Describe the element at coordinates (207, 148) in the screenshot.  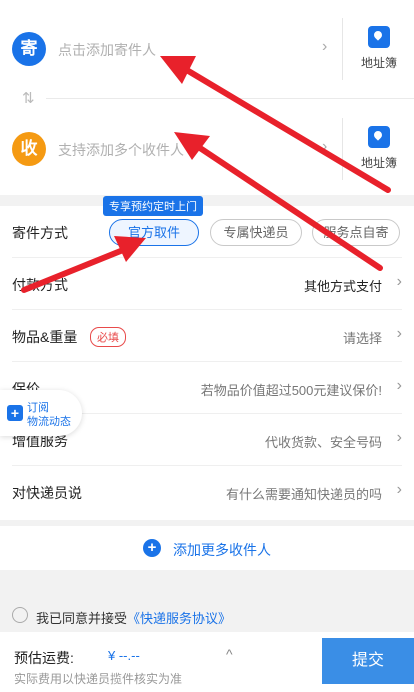
I see `receiver-row: 收 支持添加多个收件人 › 地址簿` at that location.